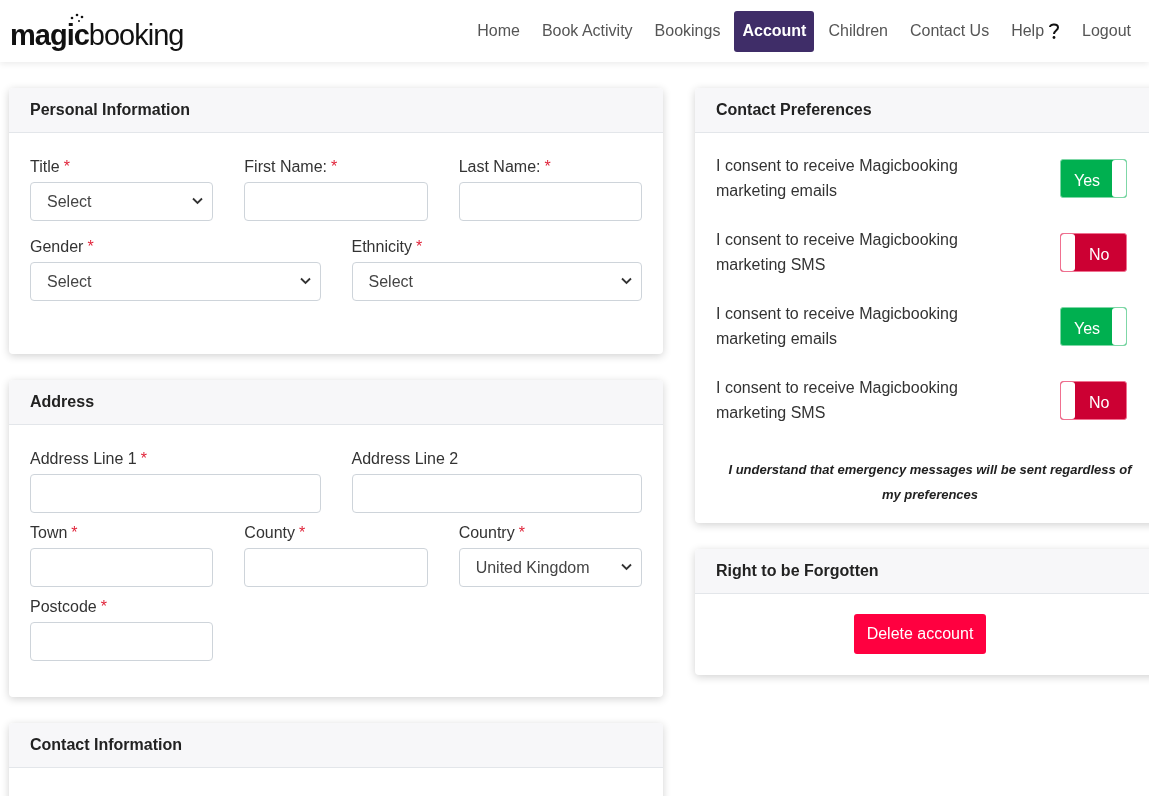  I want to click on field-label: Country, so click(486, 533).